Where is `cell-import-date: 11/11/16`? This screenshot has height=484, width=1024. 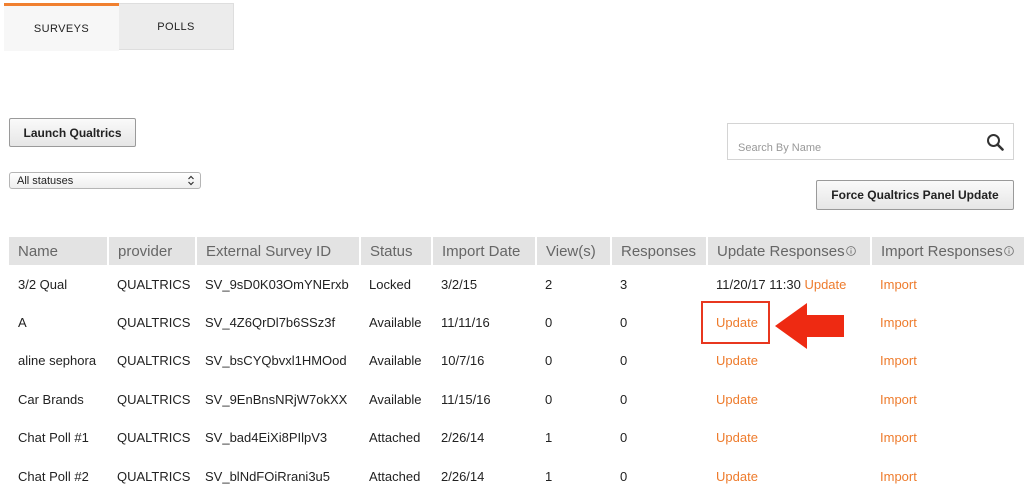 cell-import-date: 11/11/16 is located at coordinates (465, 323).